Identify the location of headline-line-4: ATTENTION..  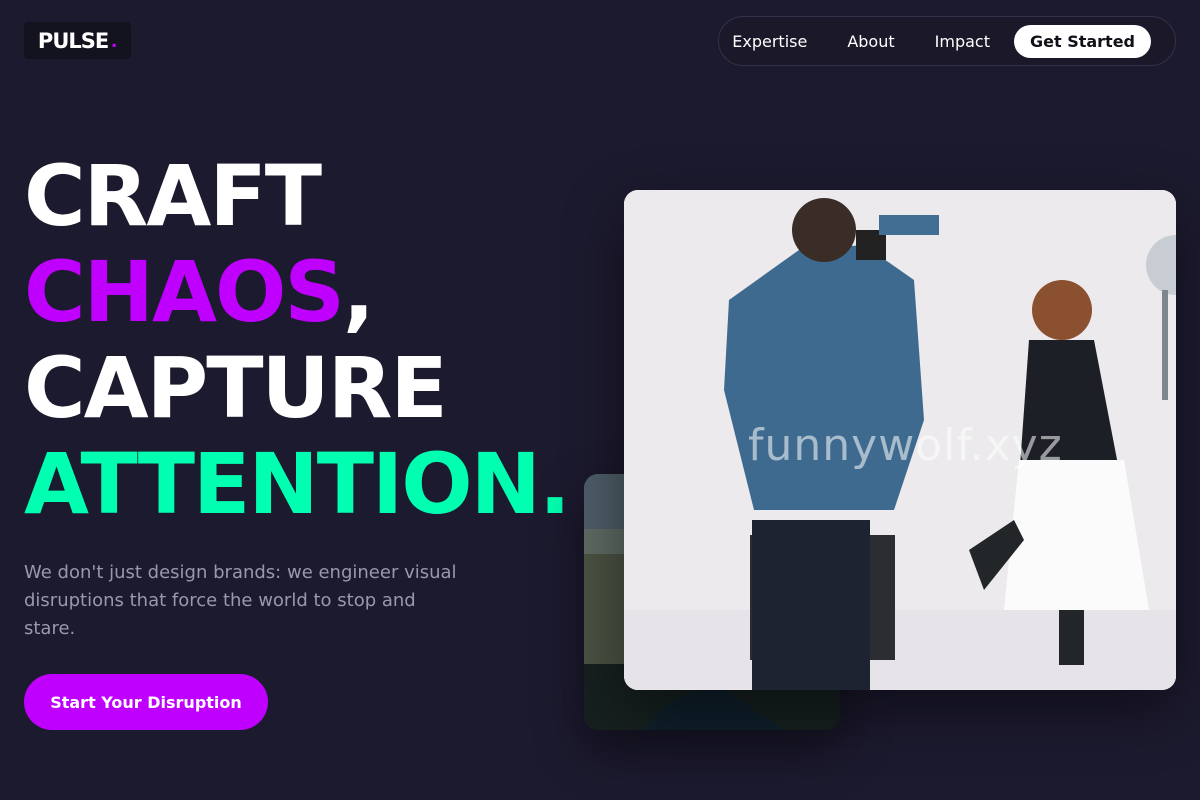
(297, 484).